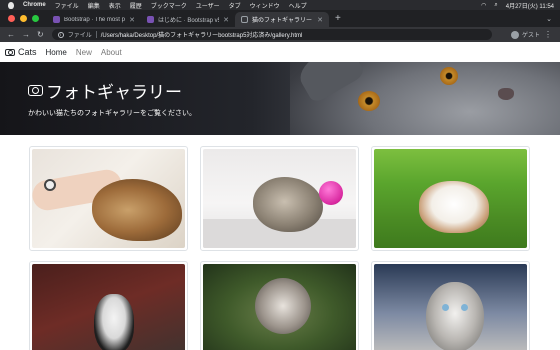 The height and width of the screenshot is (350, 560). Describe the element at coordinates (495, 5) in the screenshot. I see `search-icon: ⌕` at that location.